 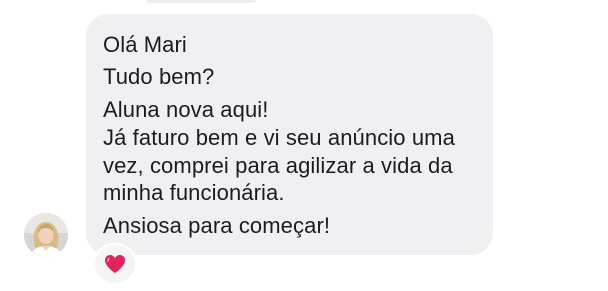 I want to click on previous-element-edge, so click(x=201, y=1).